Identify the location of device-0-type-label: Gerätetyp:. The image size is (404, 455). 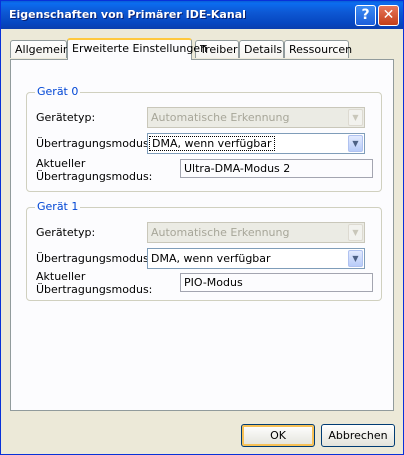
(66, 117).